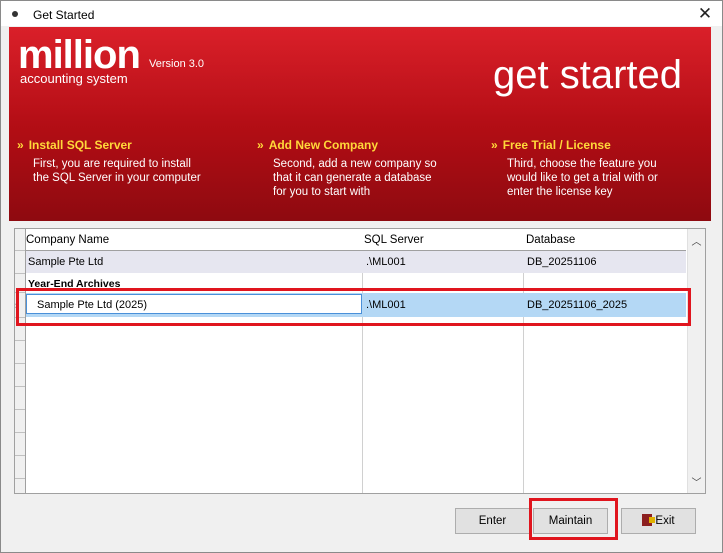 The width and height of the screenshot is (723, 553). Describe the element at coordinates (323, 145) in the screenshot. I see `step-title: Add New Company` at that location.